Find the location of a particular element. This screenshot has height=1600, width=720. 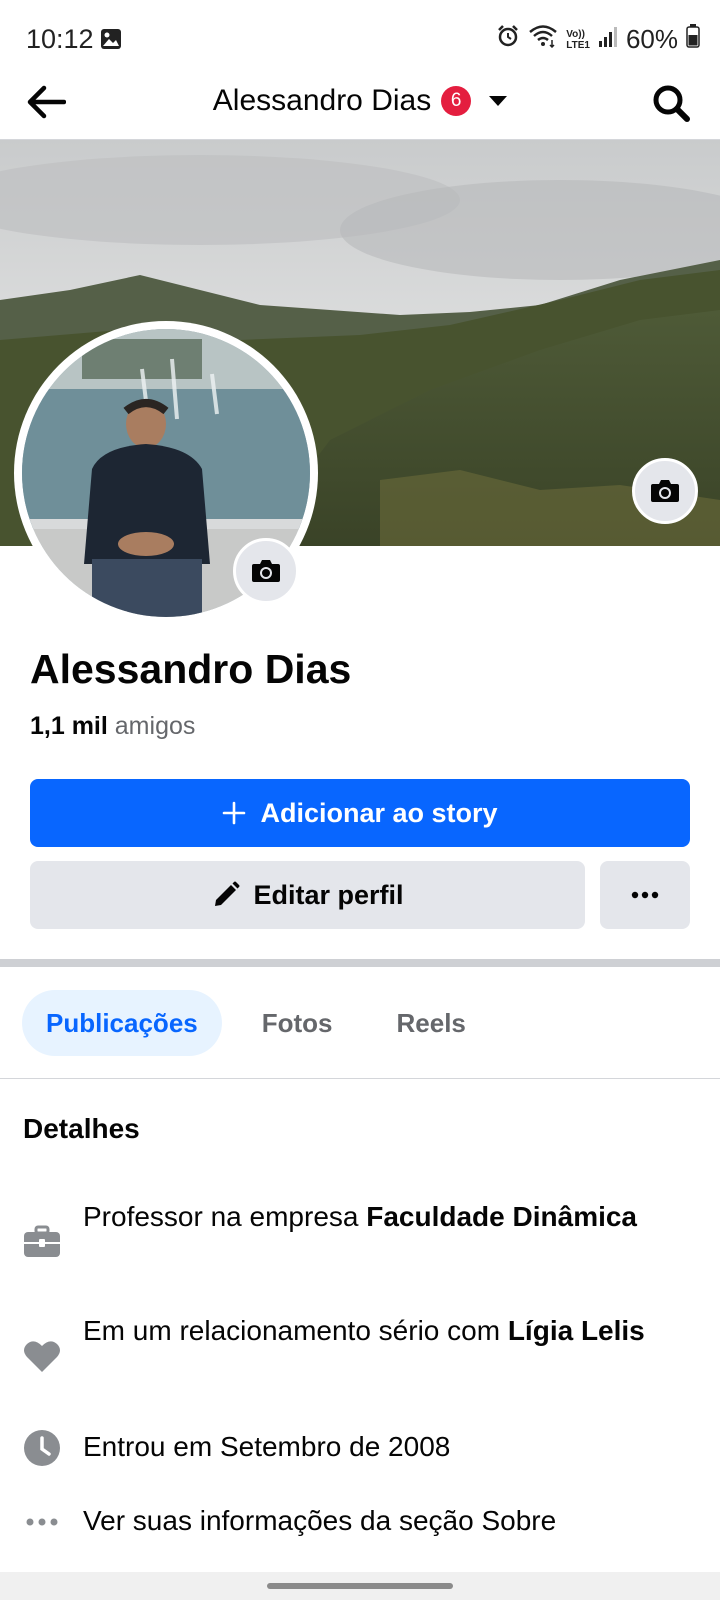

heart-icon is located at coordinates (42, 1356).